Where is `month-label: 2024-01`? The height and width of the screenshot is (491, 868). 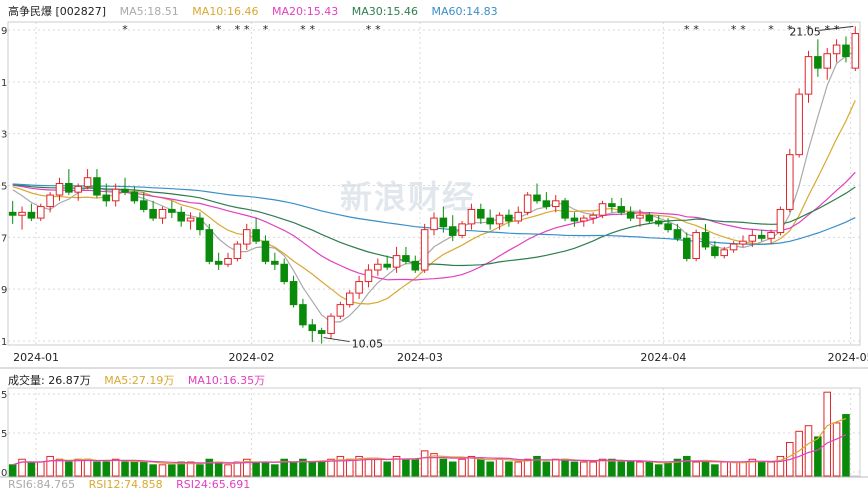 month-label: 2024-01 is located at coordinates (36, 357).